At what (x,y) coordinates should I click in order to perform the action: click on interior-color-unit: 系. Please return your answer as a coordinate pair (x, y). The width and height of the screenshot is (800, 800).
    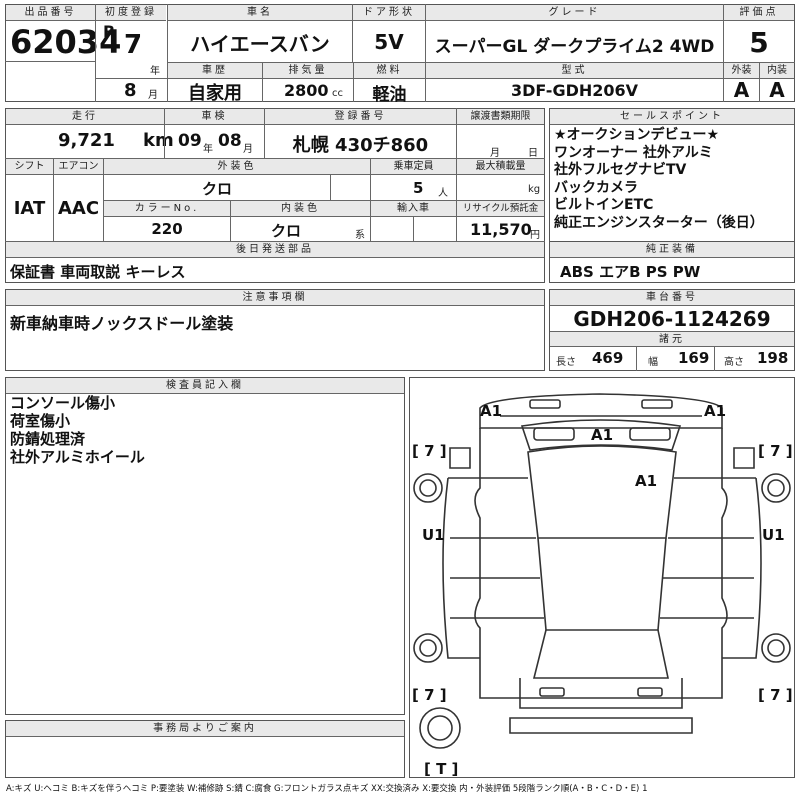
    Looking at the image, I should click on (360, 235).